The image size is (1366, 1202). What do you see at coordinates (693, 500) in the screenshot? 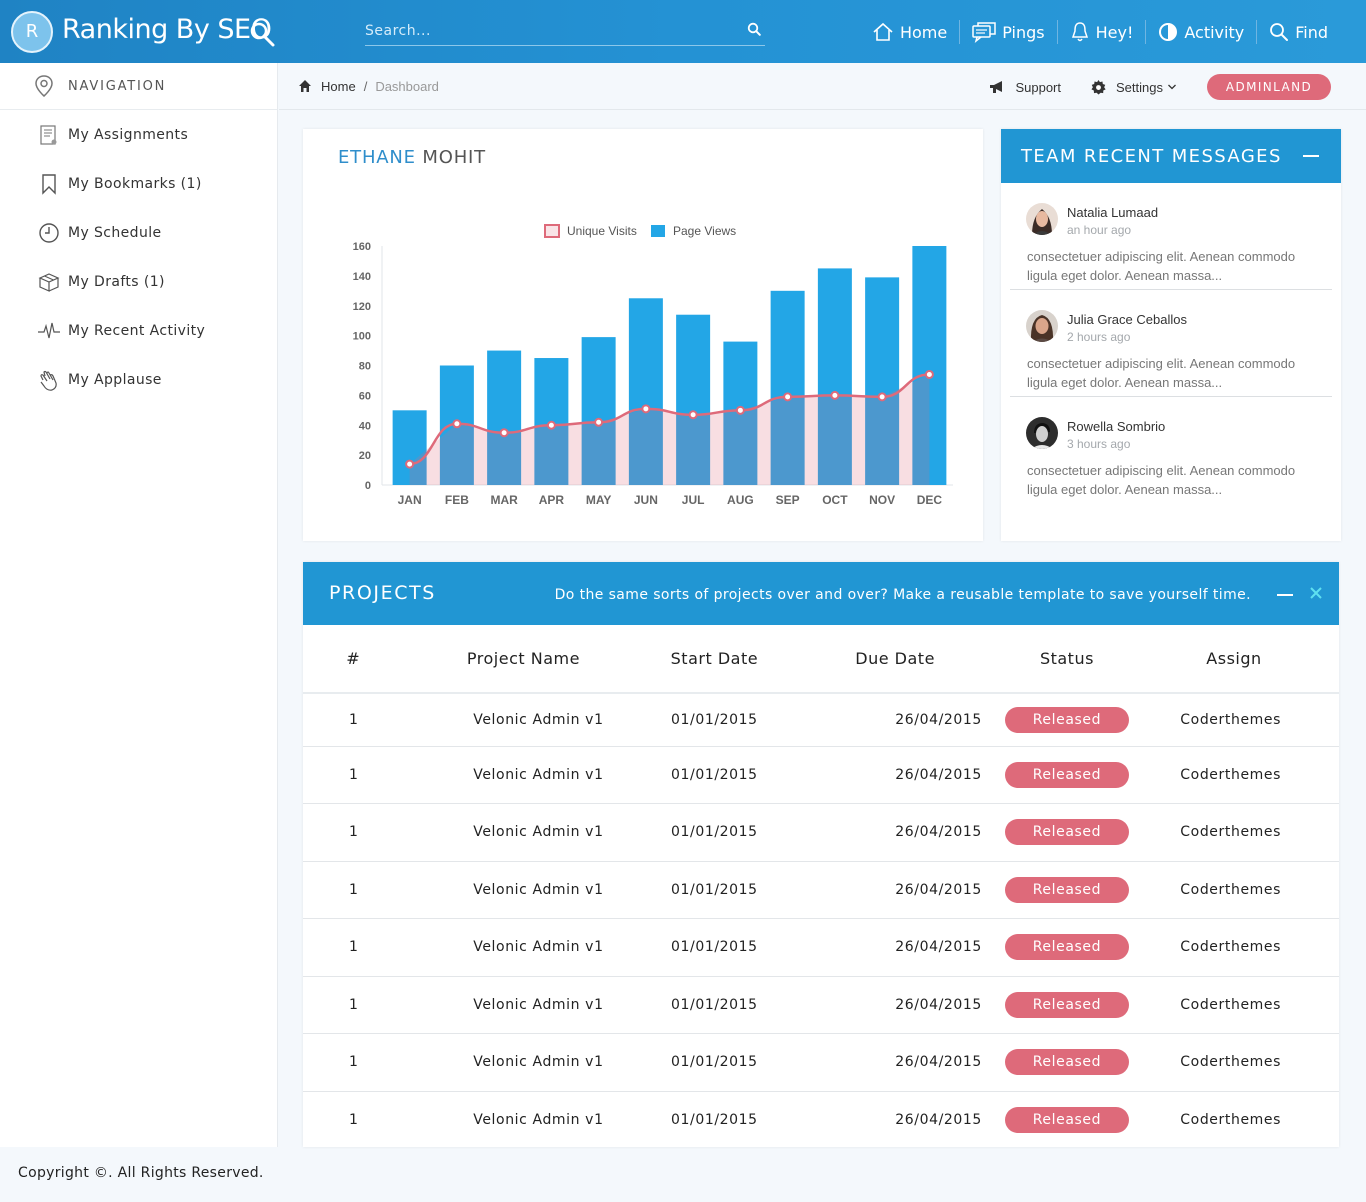
I see `x-tick-label: JUL` at bounding box center [693, 500].